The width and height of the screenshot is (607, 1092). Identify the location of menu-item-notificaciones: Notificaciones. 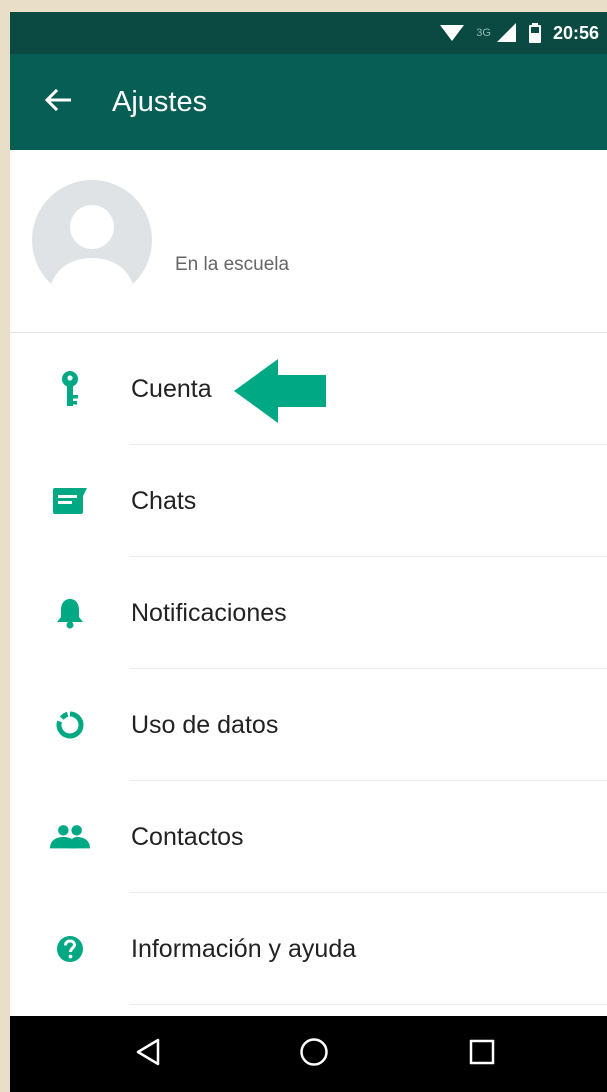
(308, 613).